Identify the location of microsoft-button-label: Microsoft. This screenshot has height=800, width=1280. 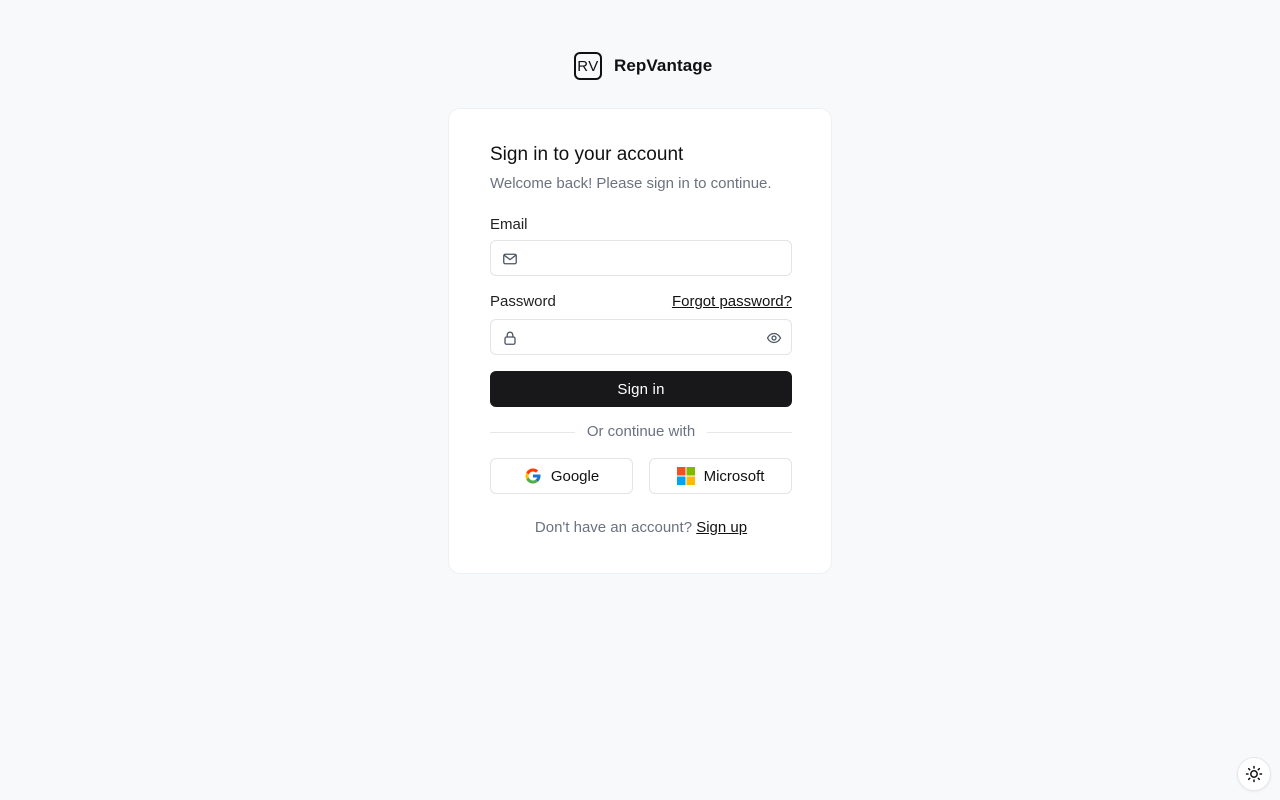
(734, 476).